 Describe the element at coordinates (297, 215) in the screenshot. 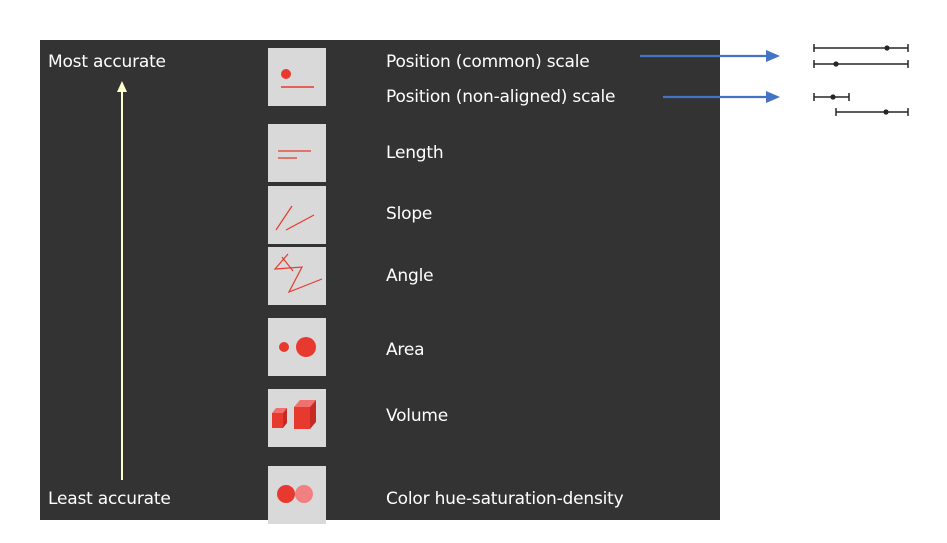

I see `slope-icon` at that location.